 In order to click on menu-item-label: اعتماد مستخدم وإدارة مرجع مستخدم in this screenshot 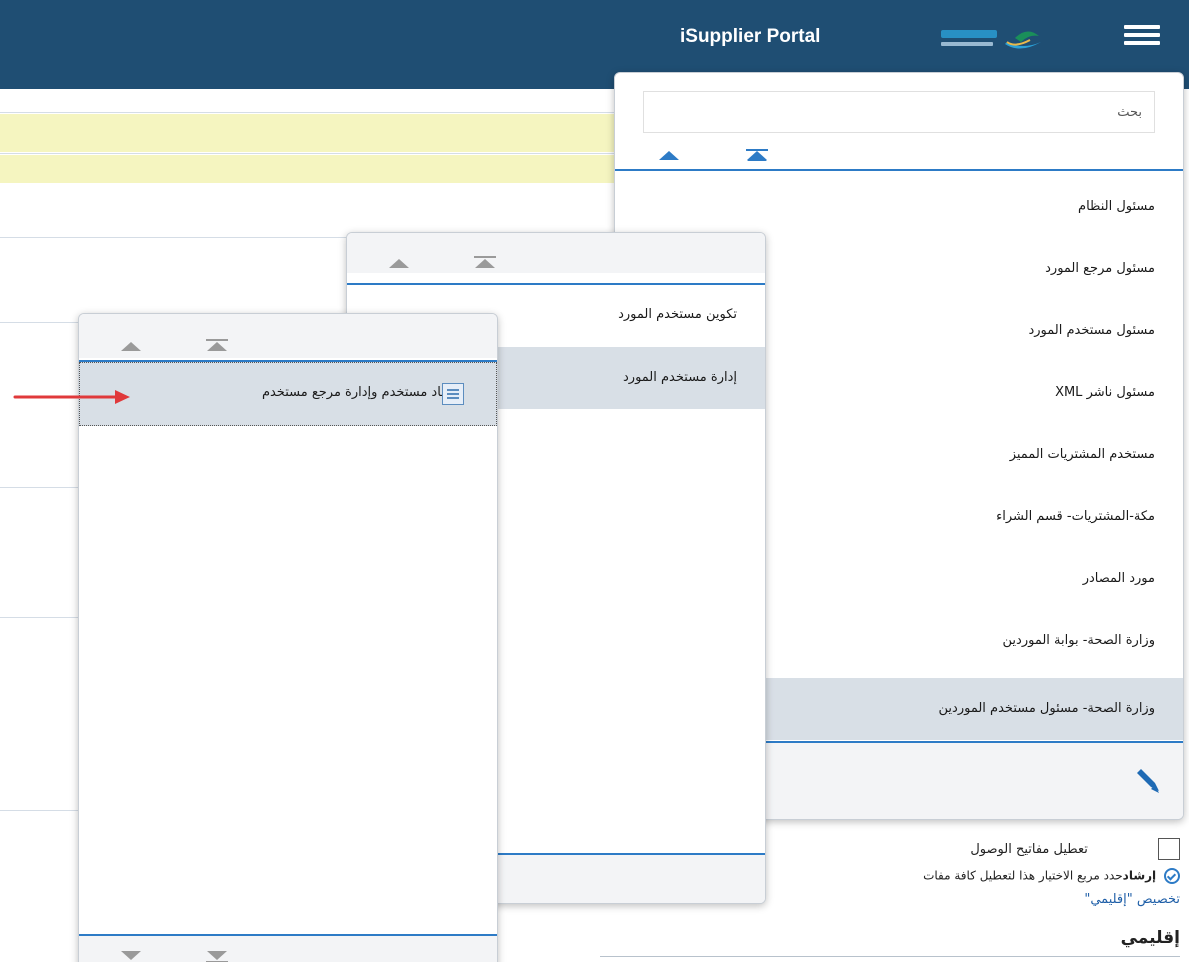, I will do `click(362, 392)`.